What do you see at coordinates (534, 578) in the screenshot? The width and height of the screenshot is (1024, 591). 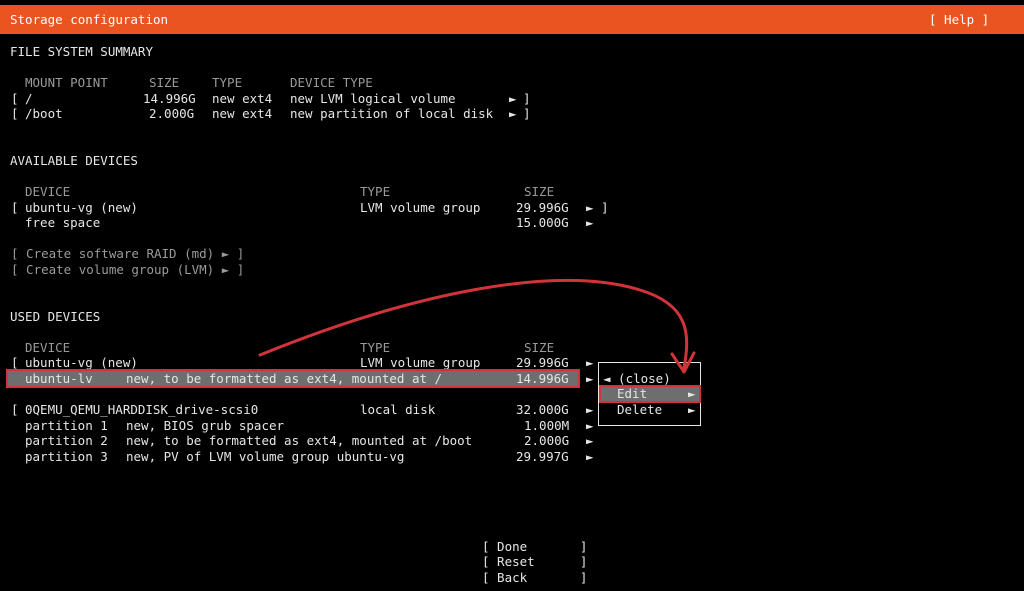 I see `back-button: [ Back ]` at bounding box center [534, 578].